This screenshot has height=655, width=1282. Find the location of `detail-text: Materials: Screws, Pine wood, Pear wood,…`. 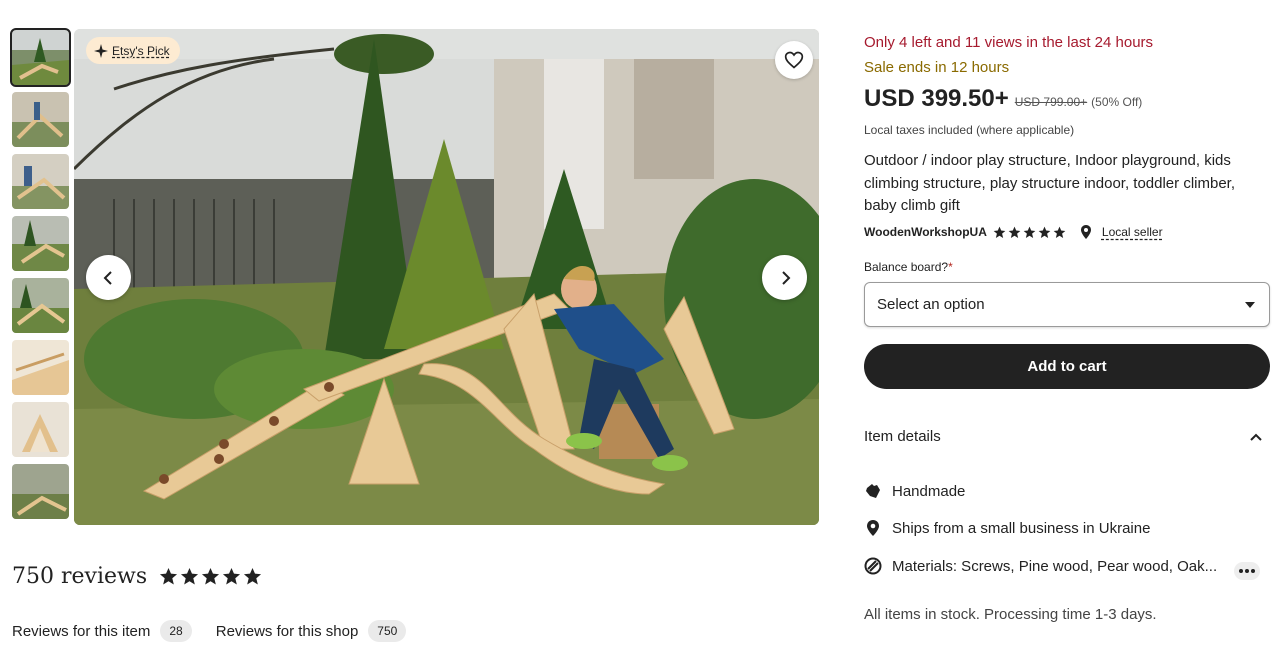

detail-text: Materials: Screws, Pine wood, Pear wood,… is located at coordinates (1055, 566).